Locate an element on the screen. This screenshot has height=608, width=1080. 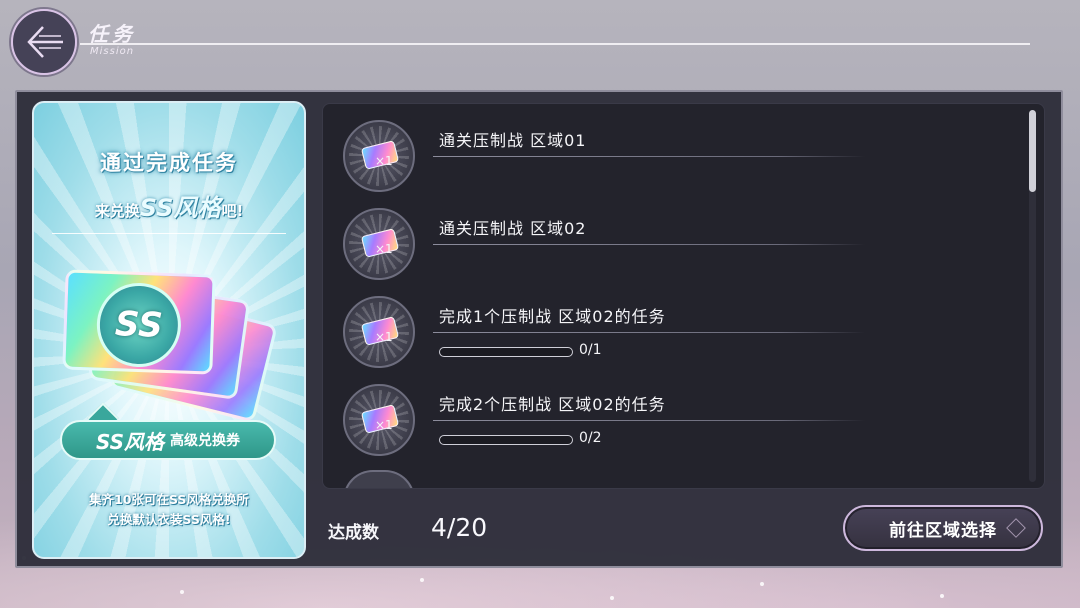
mission-title: 完成2个压制战 区域02的任务 is located at coordinates (552, 404).